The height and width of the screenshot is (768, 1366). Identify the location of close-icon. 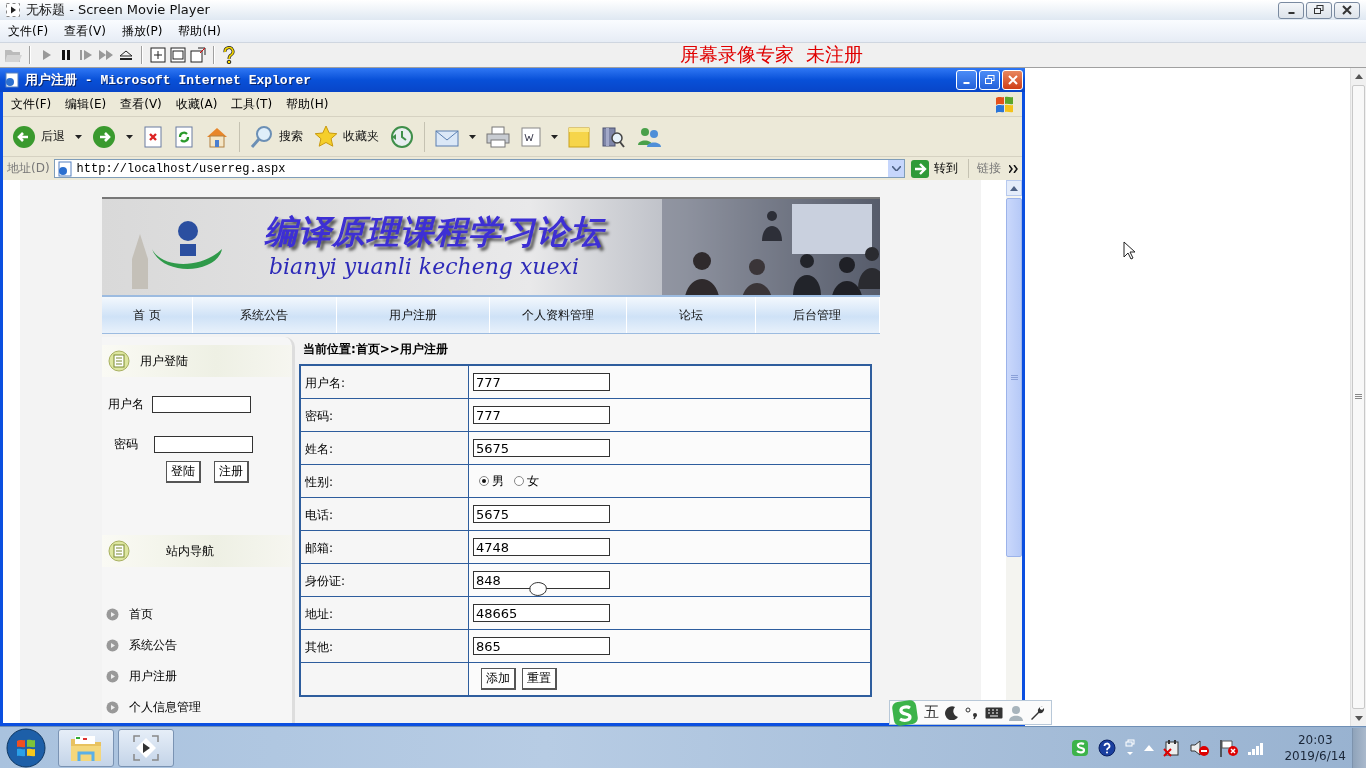
(1012, 80).